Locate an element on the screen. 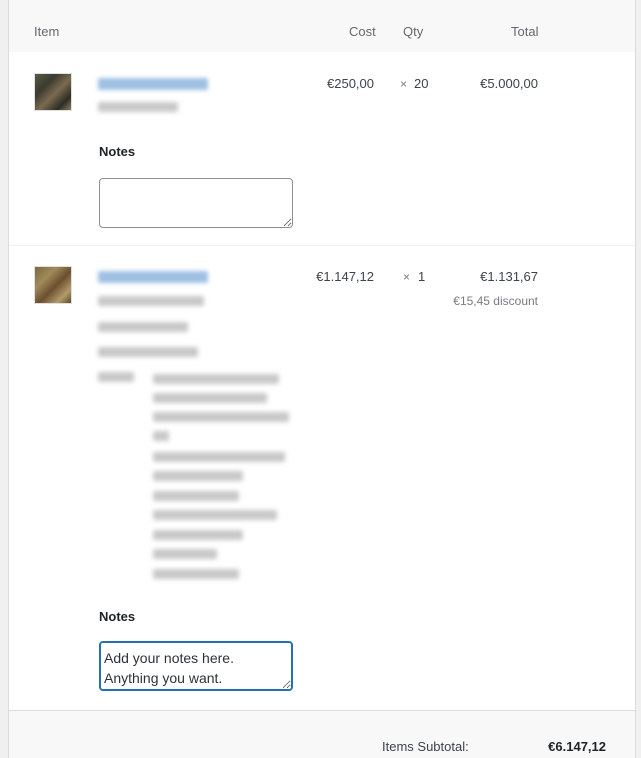 The height and width of the screenshot is (758, 641). item-total: €1.131,67 is located at coordinates (509, 276).